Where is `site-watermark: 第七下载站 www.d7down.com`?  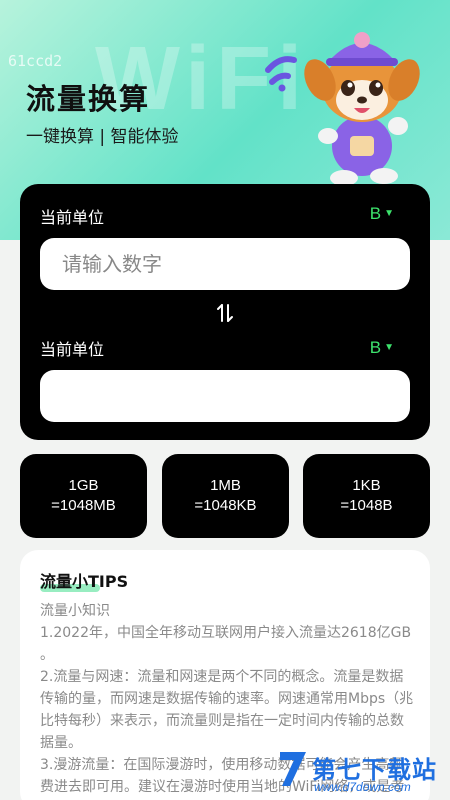
site-watermark: 第七下载站 www.d7down.com is located at coordinates (362, 771).